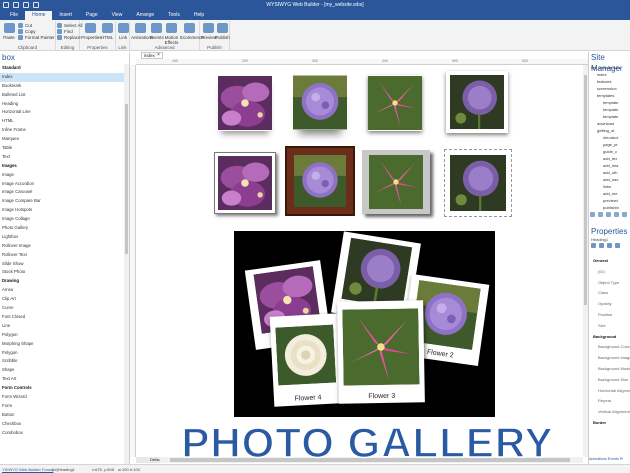 The width and height of the screenshot is (630, 473). Describe the element at coordinates (25, 25) in the screenshot. I see `cut-button: Cut` at that location.